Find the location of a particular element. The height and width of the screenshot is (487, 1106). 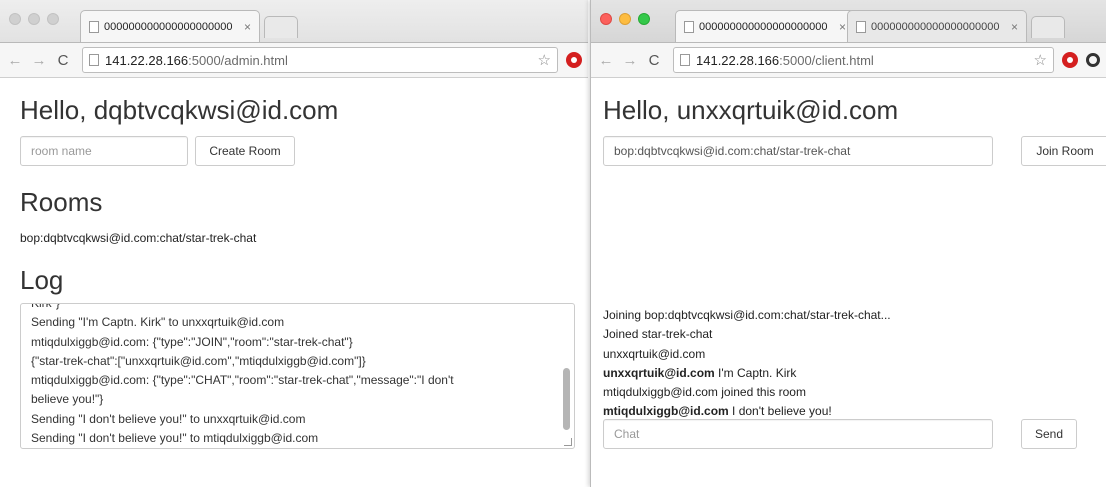

chat-line: mtiqdulxiggb@id.com joined this room is located at coordinates (747, 392).